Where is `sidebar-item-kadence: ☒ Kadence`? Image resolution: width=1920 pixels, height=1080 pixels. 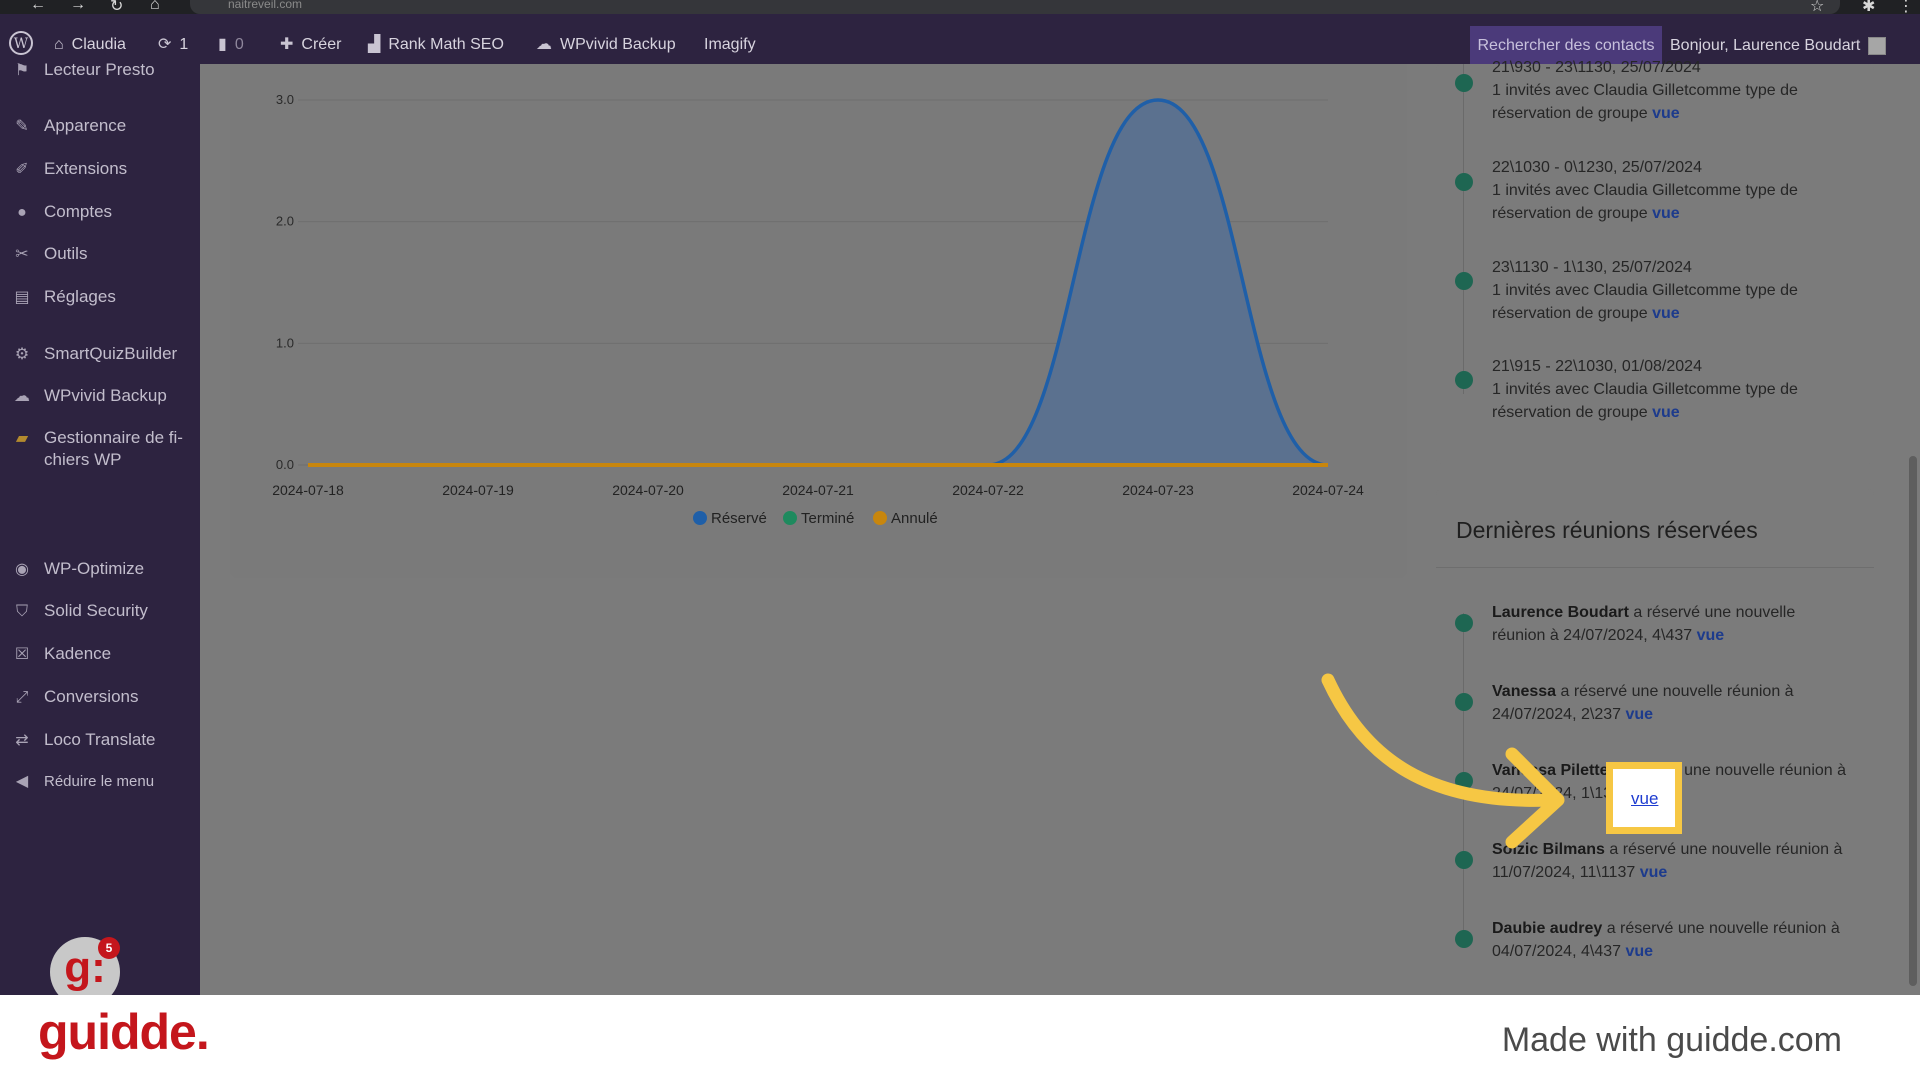 sidebar-item-kadence: ☒ Kadence is located at coordinates (100, 654).